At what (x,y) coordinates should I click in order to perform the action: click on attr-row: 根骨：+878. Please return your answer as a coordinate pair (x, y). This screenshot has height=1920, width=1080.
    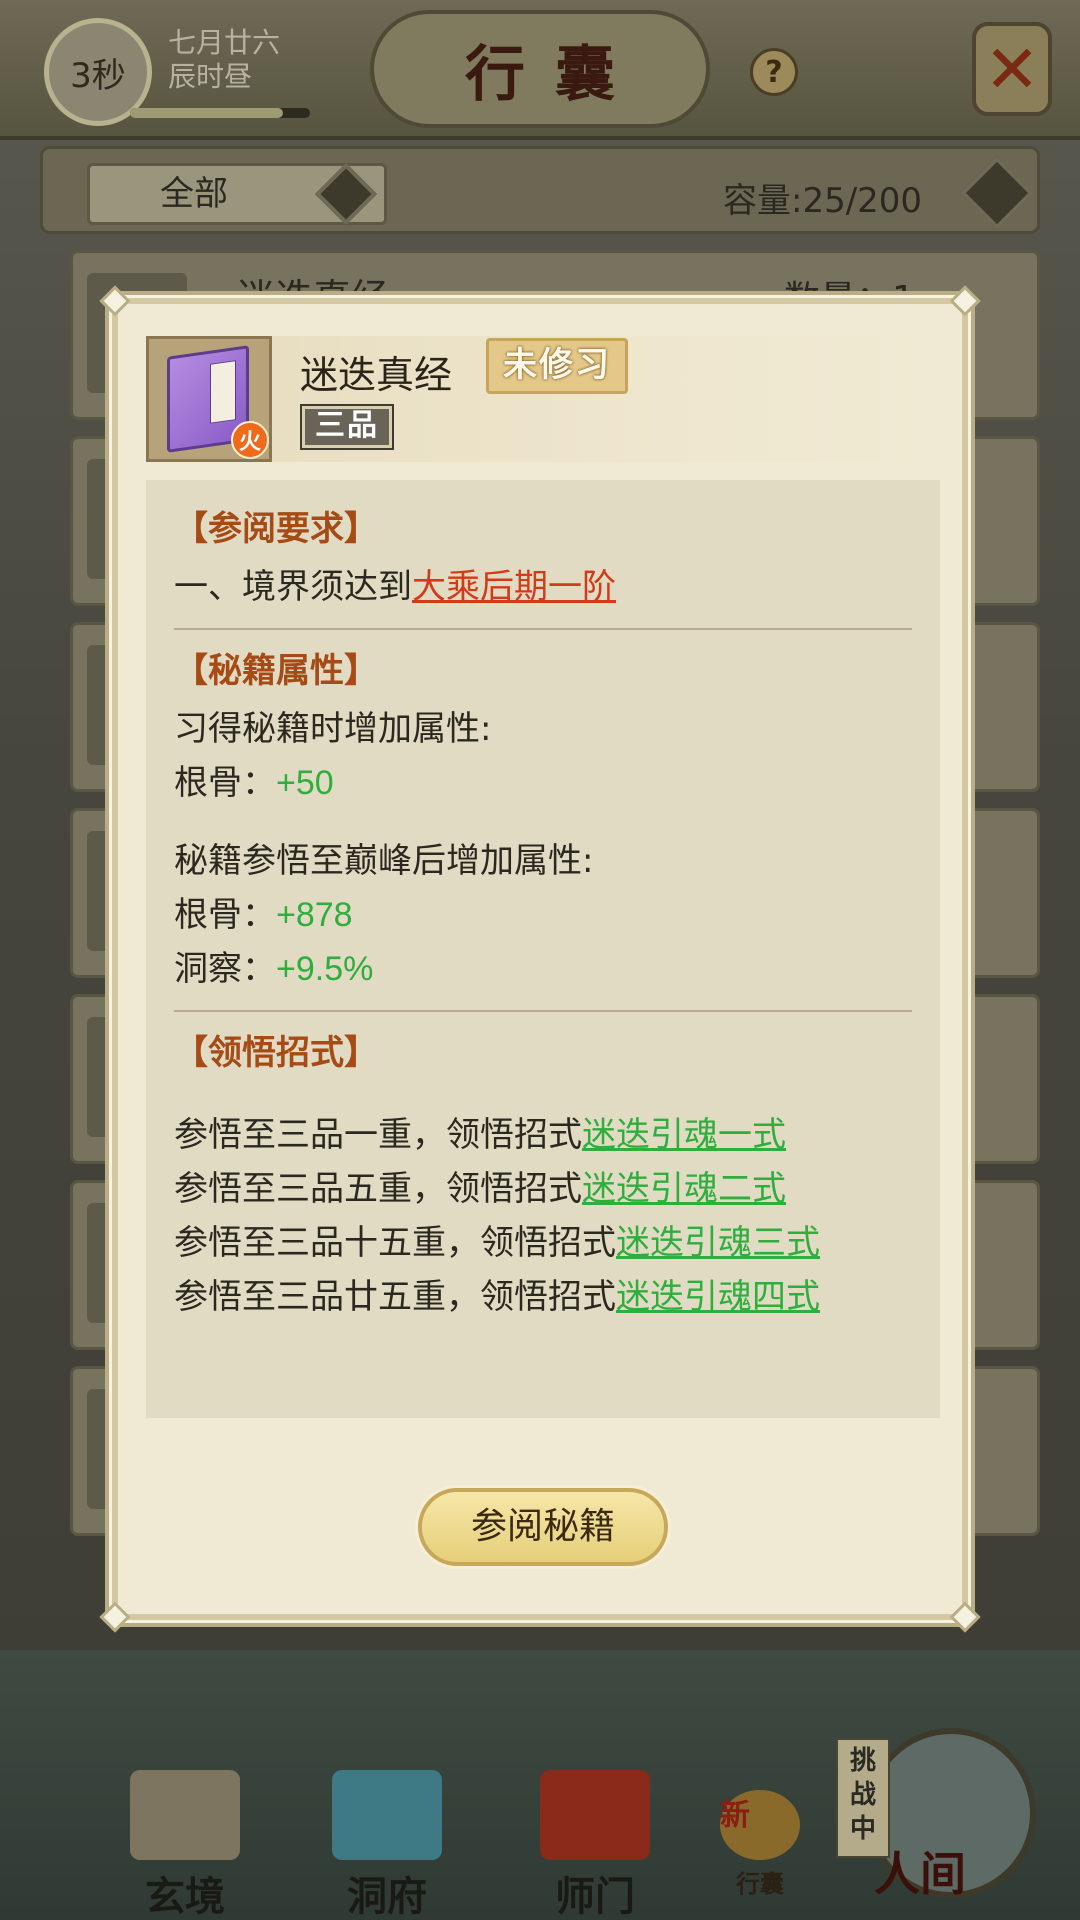
    Looking at the image, I should click on (543, 915).